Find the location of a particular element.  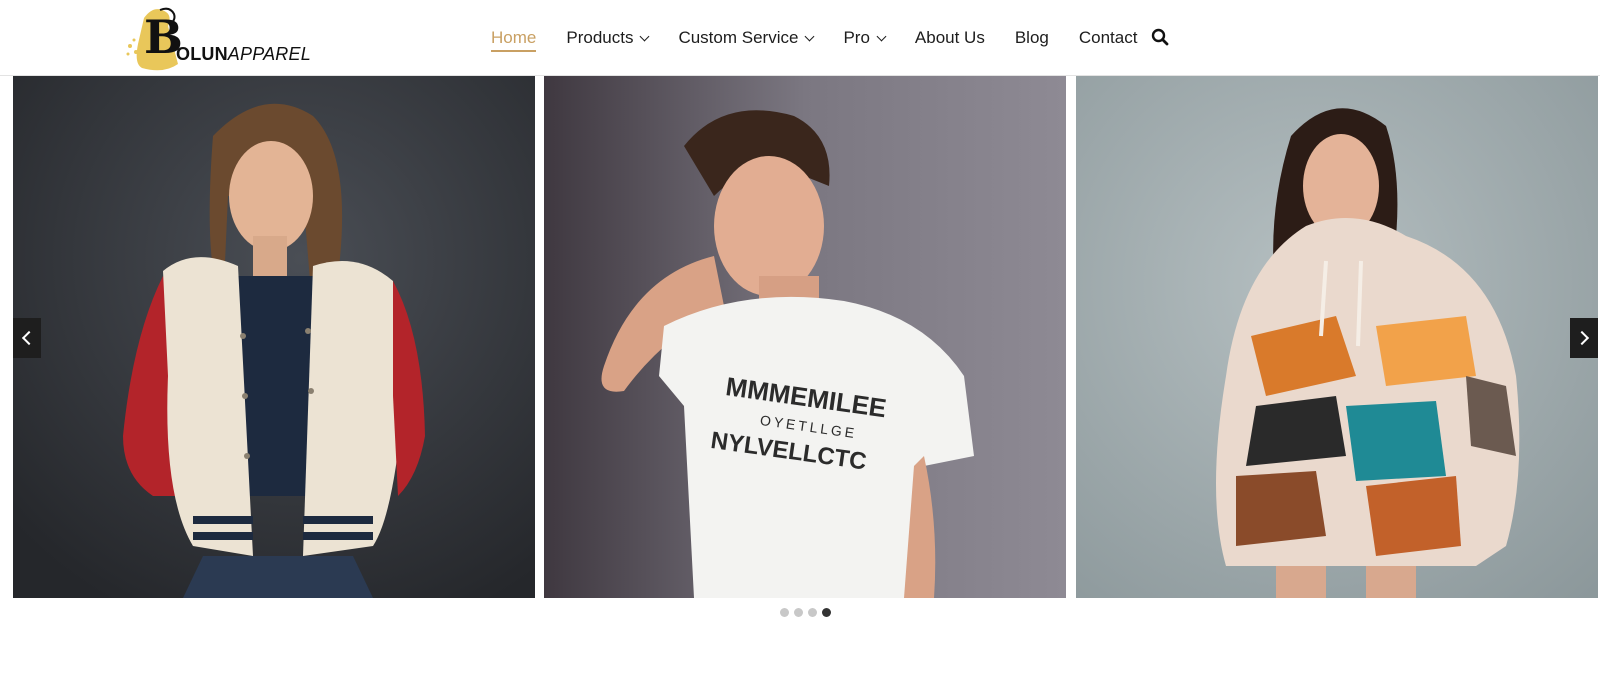

nav-label: Home is located at coordinates (514, 37).